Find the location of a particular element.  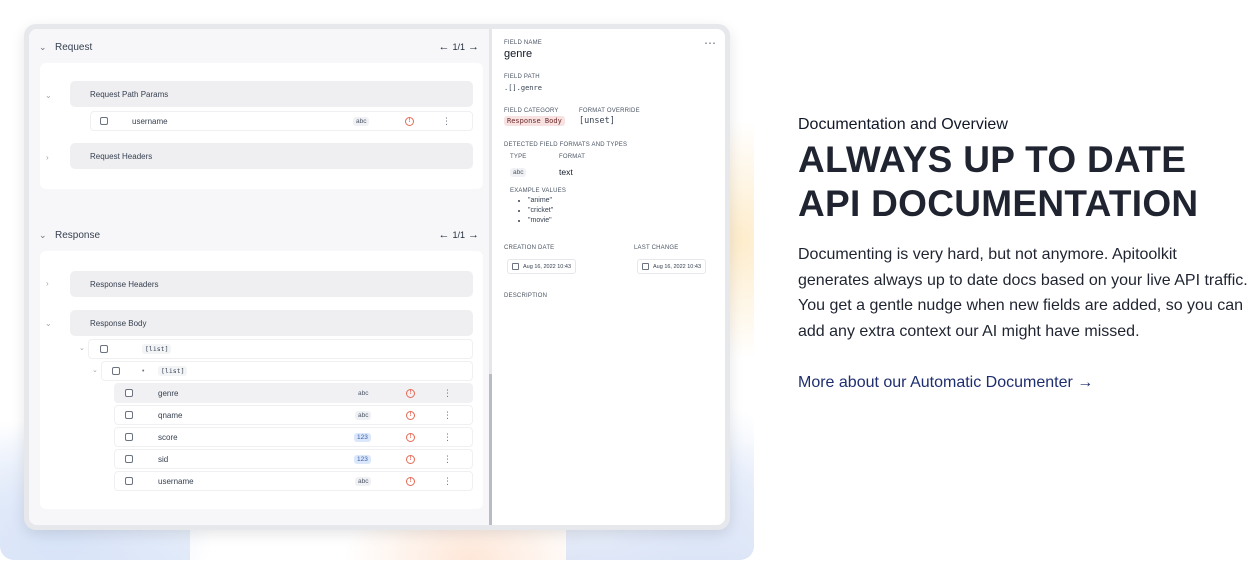

list-item: ⌄ [list] is located at coordinates (276, 349).